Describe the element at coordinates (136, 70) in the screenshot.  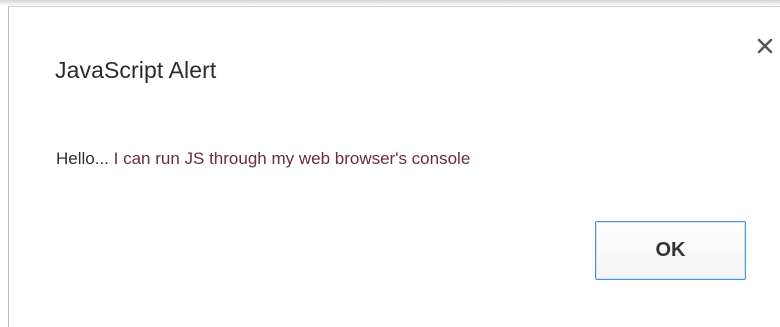
I see `dialog-title: JavaScript Alert` at that location.